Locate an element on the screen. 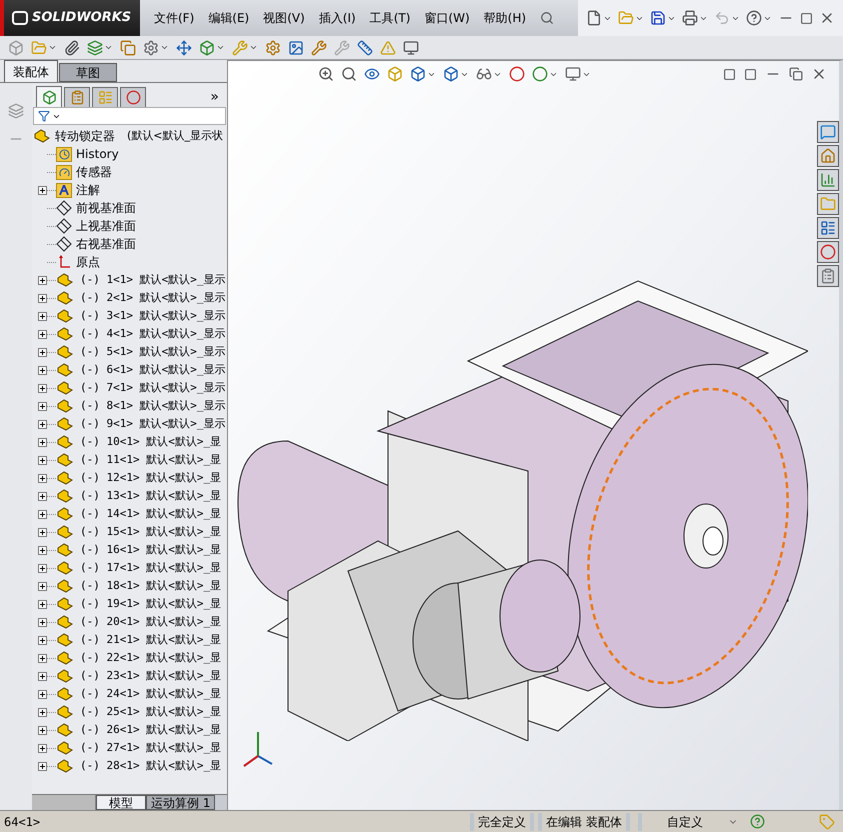  tree-item: (-) 10<1> 默认<默认>_显 is located at coordinates (151, 442).